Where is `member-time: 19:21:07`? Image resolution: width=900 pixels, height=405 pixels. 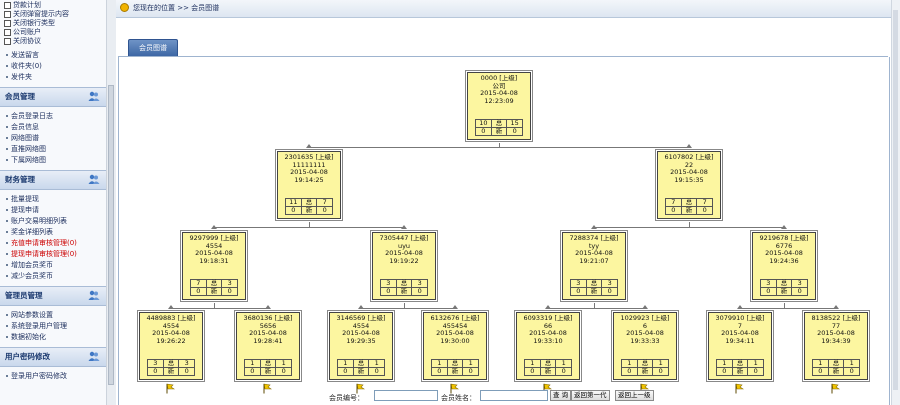 member-time: 19:21:07 is located at coordinates (594, 261).